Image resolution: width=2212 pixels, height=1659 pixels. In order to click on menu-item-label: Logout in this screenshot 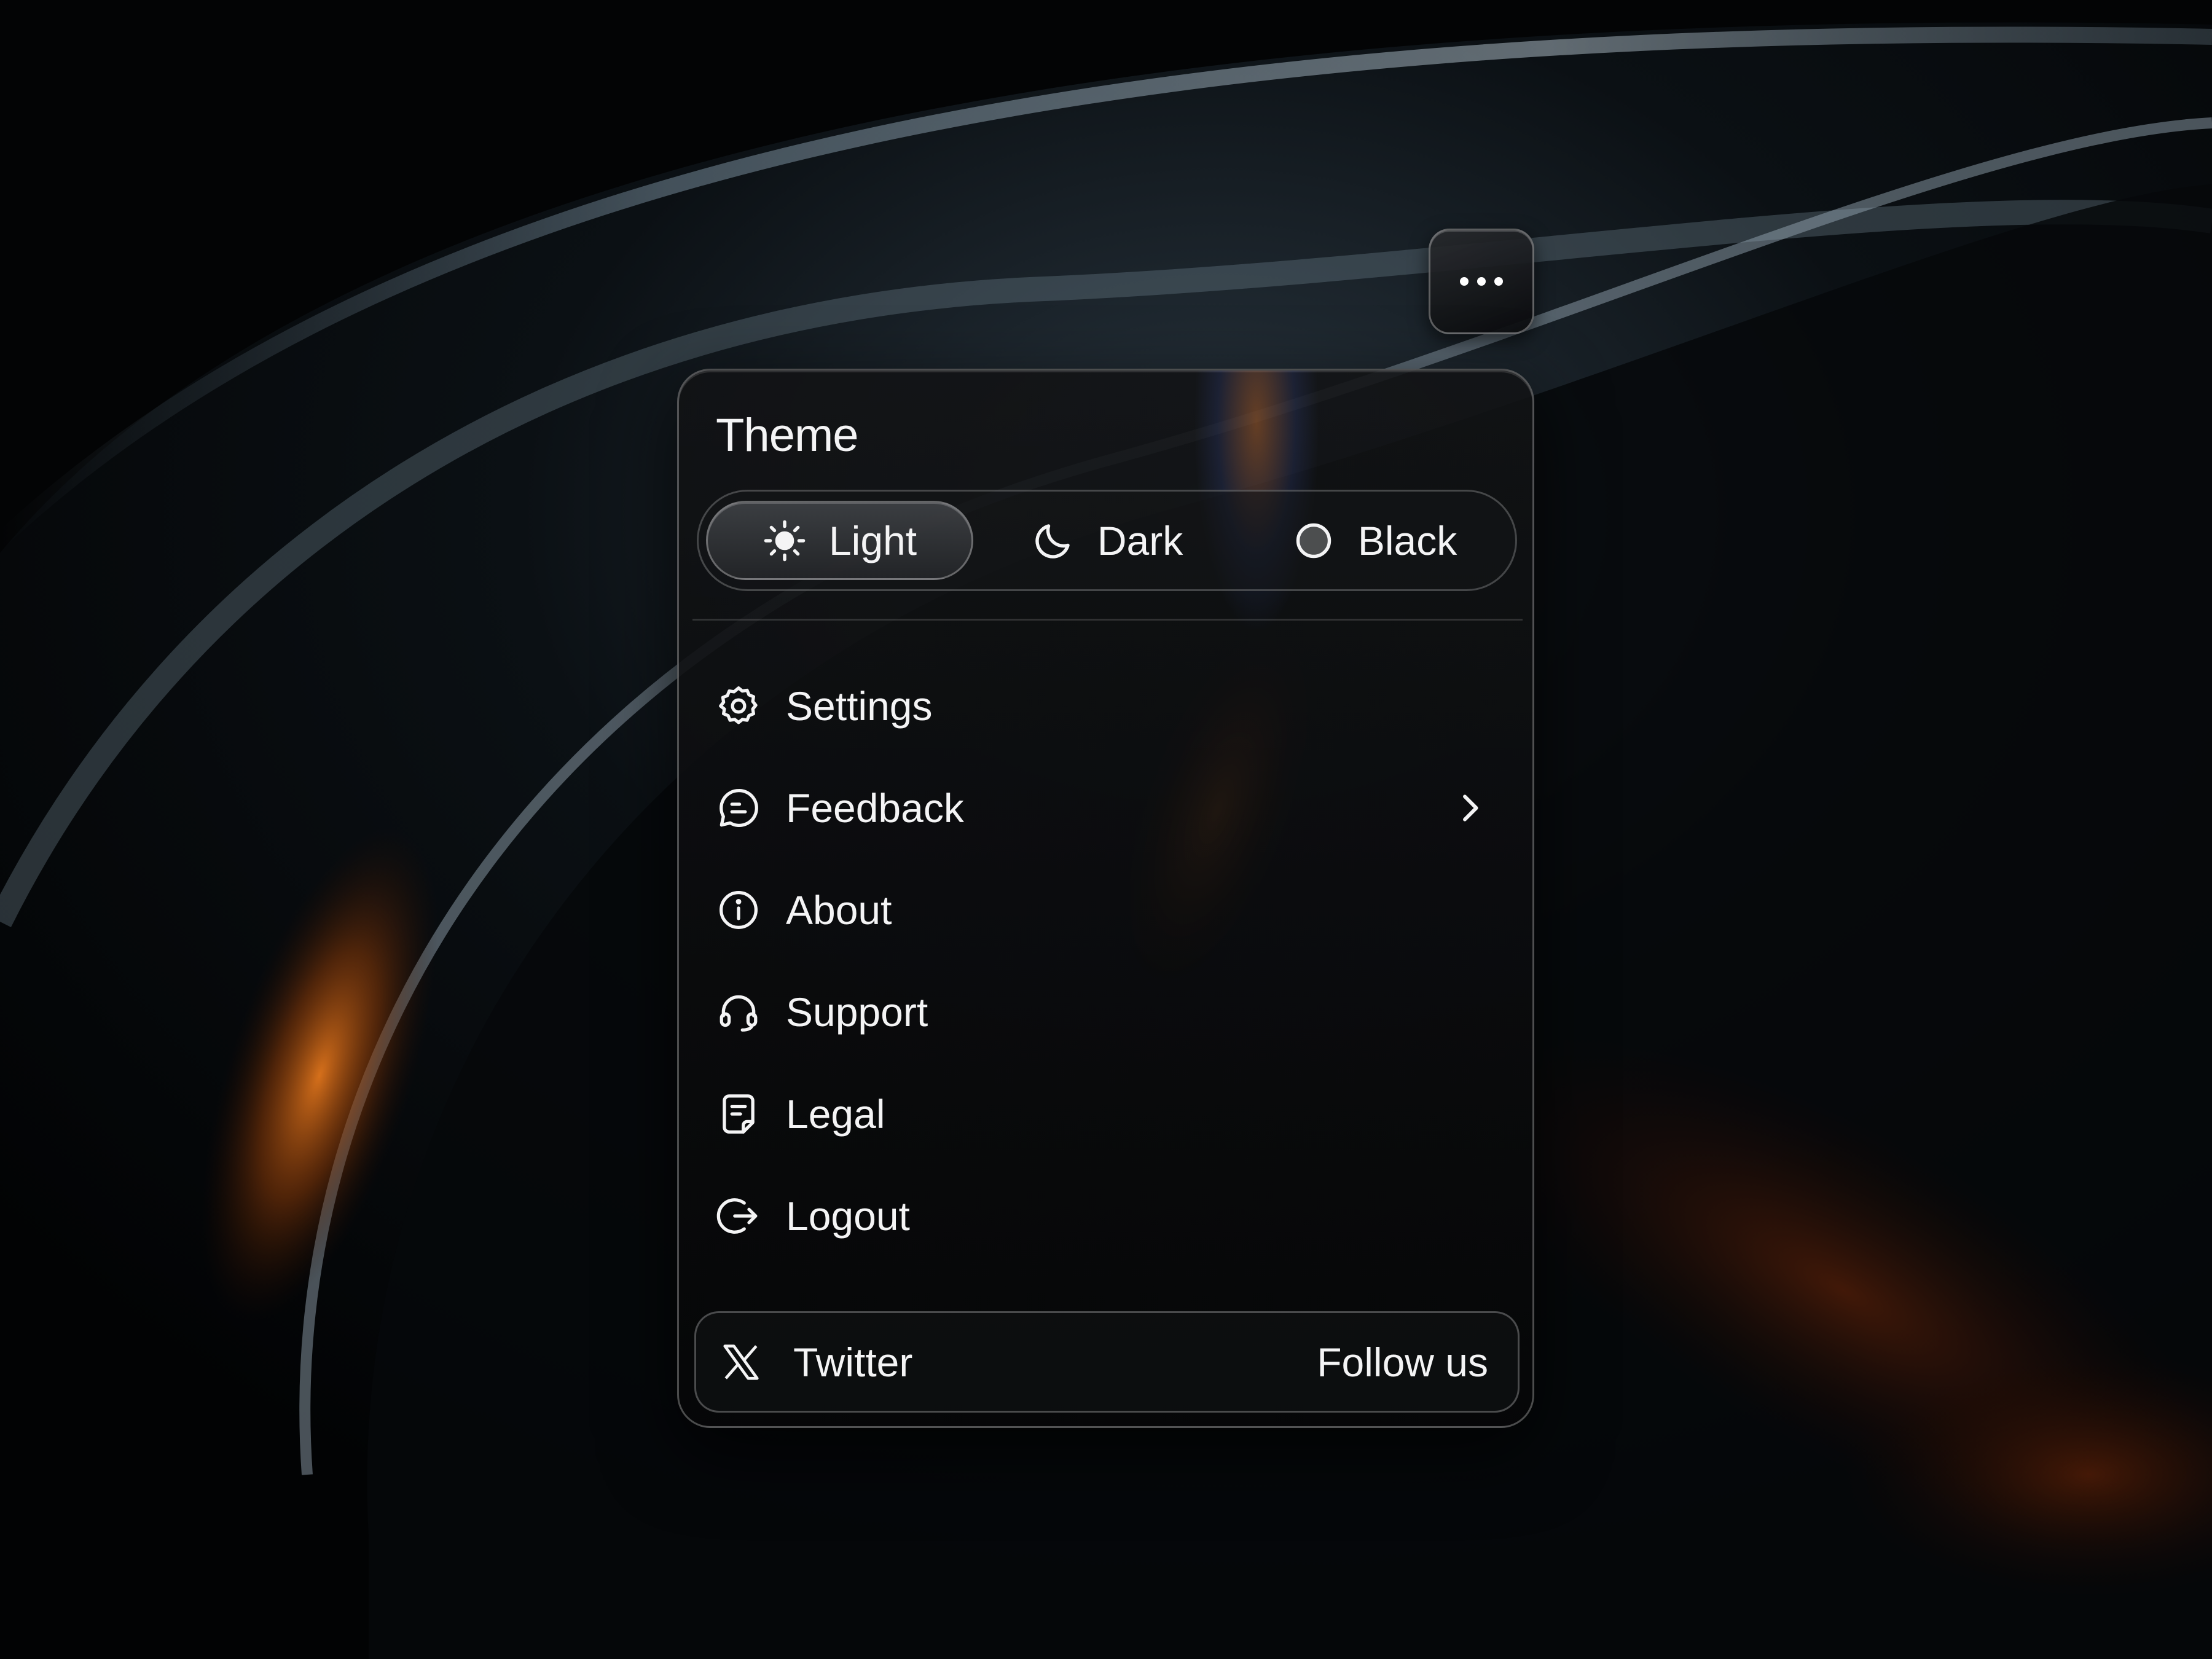, I will do `click(848, 1216)`.